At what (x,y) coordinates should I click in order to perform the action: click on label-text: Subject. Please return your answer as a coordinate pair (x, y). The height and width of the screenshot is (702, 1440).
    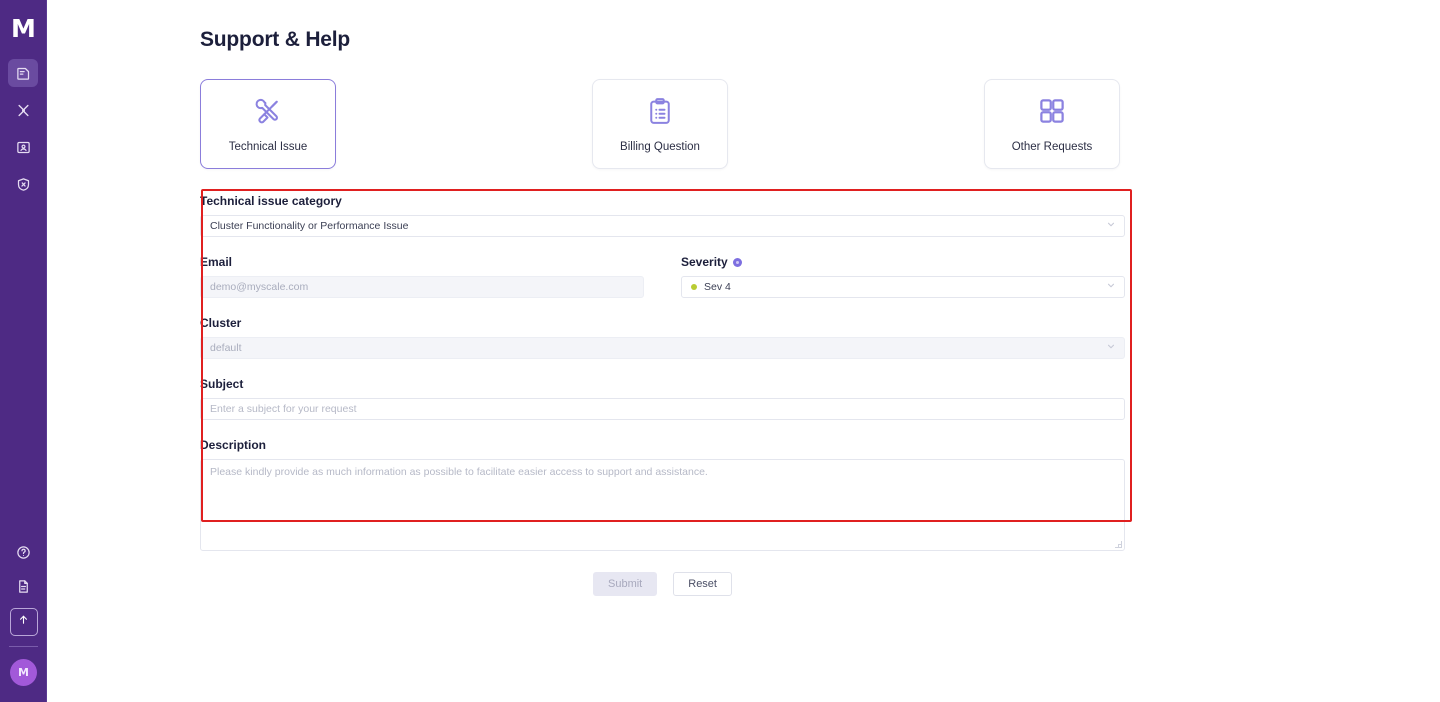
    Looking at the image, I should click on (222, 384).